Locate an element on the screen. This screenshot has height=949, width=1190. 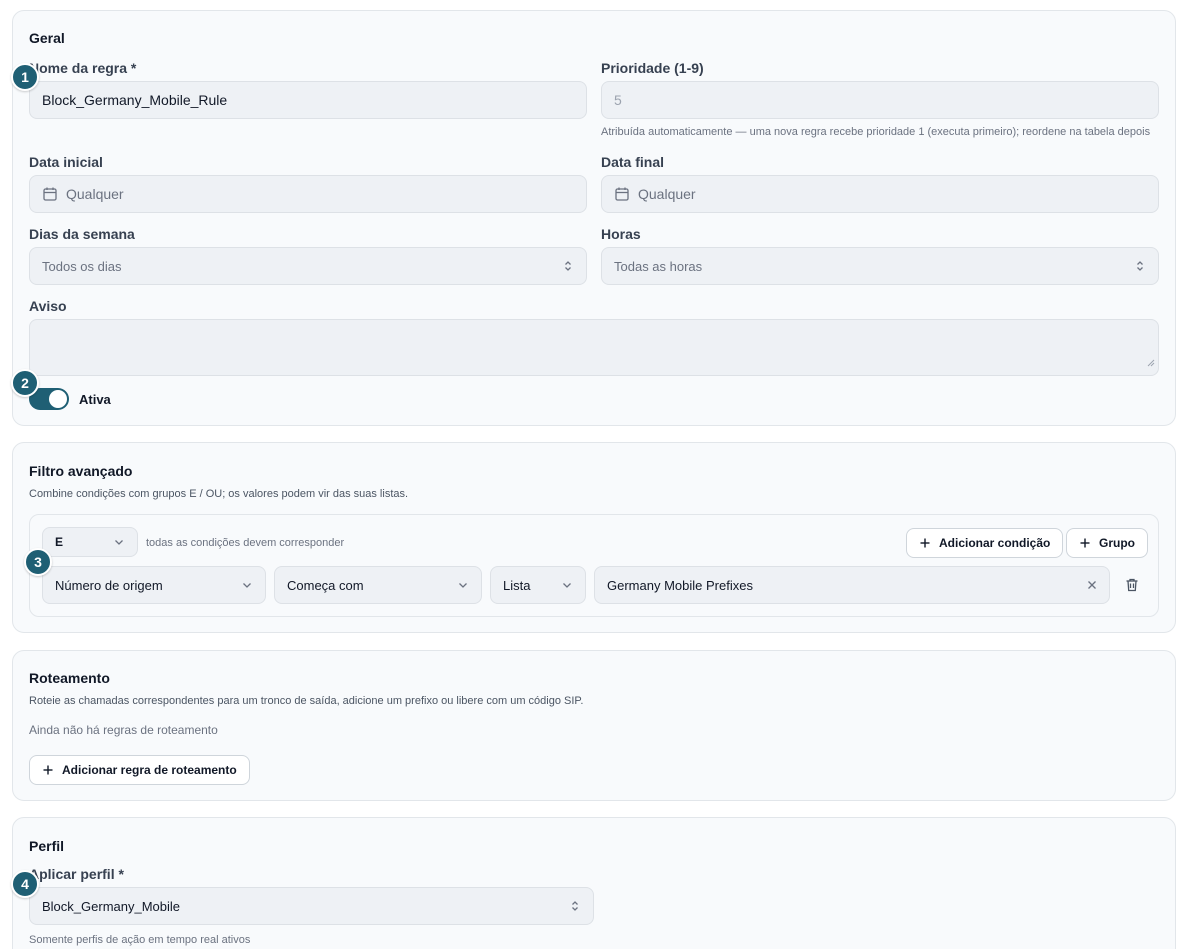
condition-field-select: Número de origem is located at coordinates (154, 585).